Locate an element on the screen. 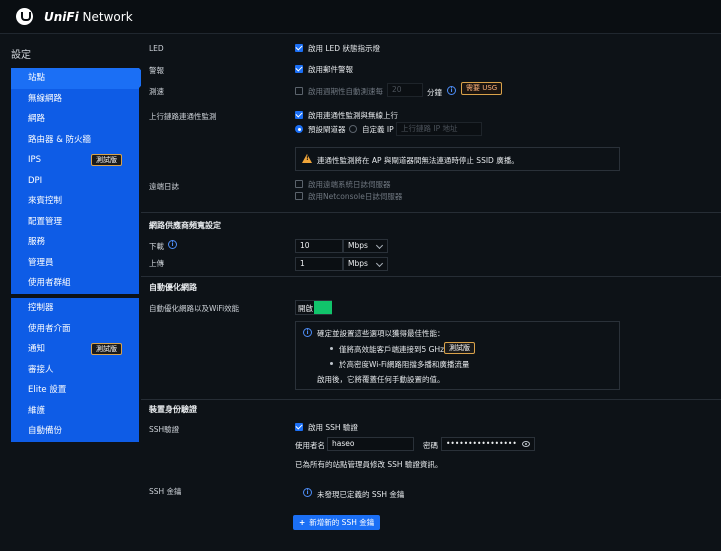 The width and height of the screenshot is (721, 551). uplink-monitor-checkbox-label: 啟用連通性監測與無線上行 is located at coordinates (353, 115).